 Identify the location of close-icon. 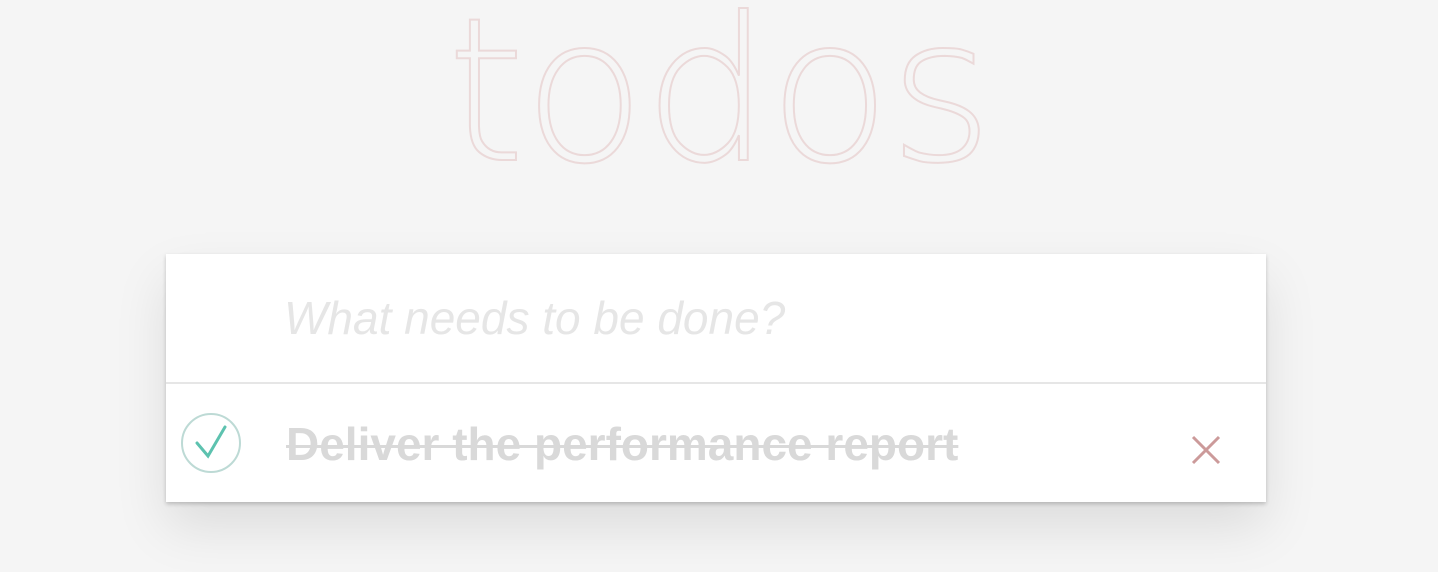
(1206, 450).